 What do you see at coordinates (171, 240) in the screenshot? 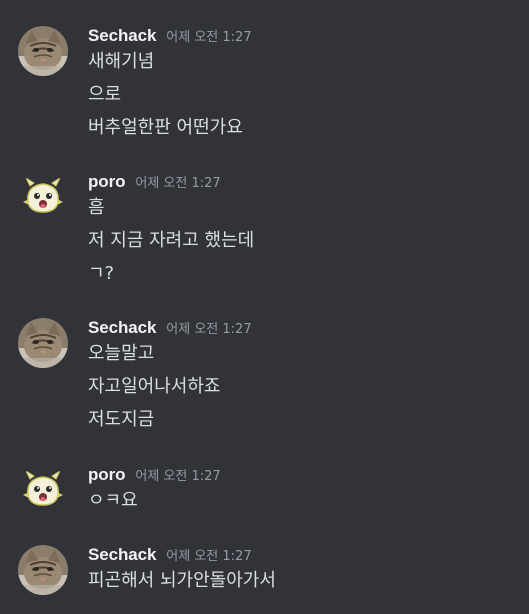
I see `message-text: 저 지금 자려고 했는데` at bounding box center [171, 240].